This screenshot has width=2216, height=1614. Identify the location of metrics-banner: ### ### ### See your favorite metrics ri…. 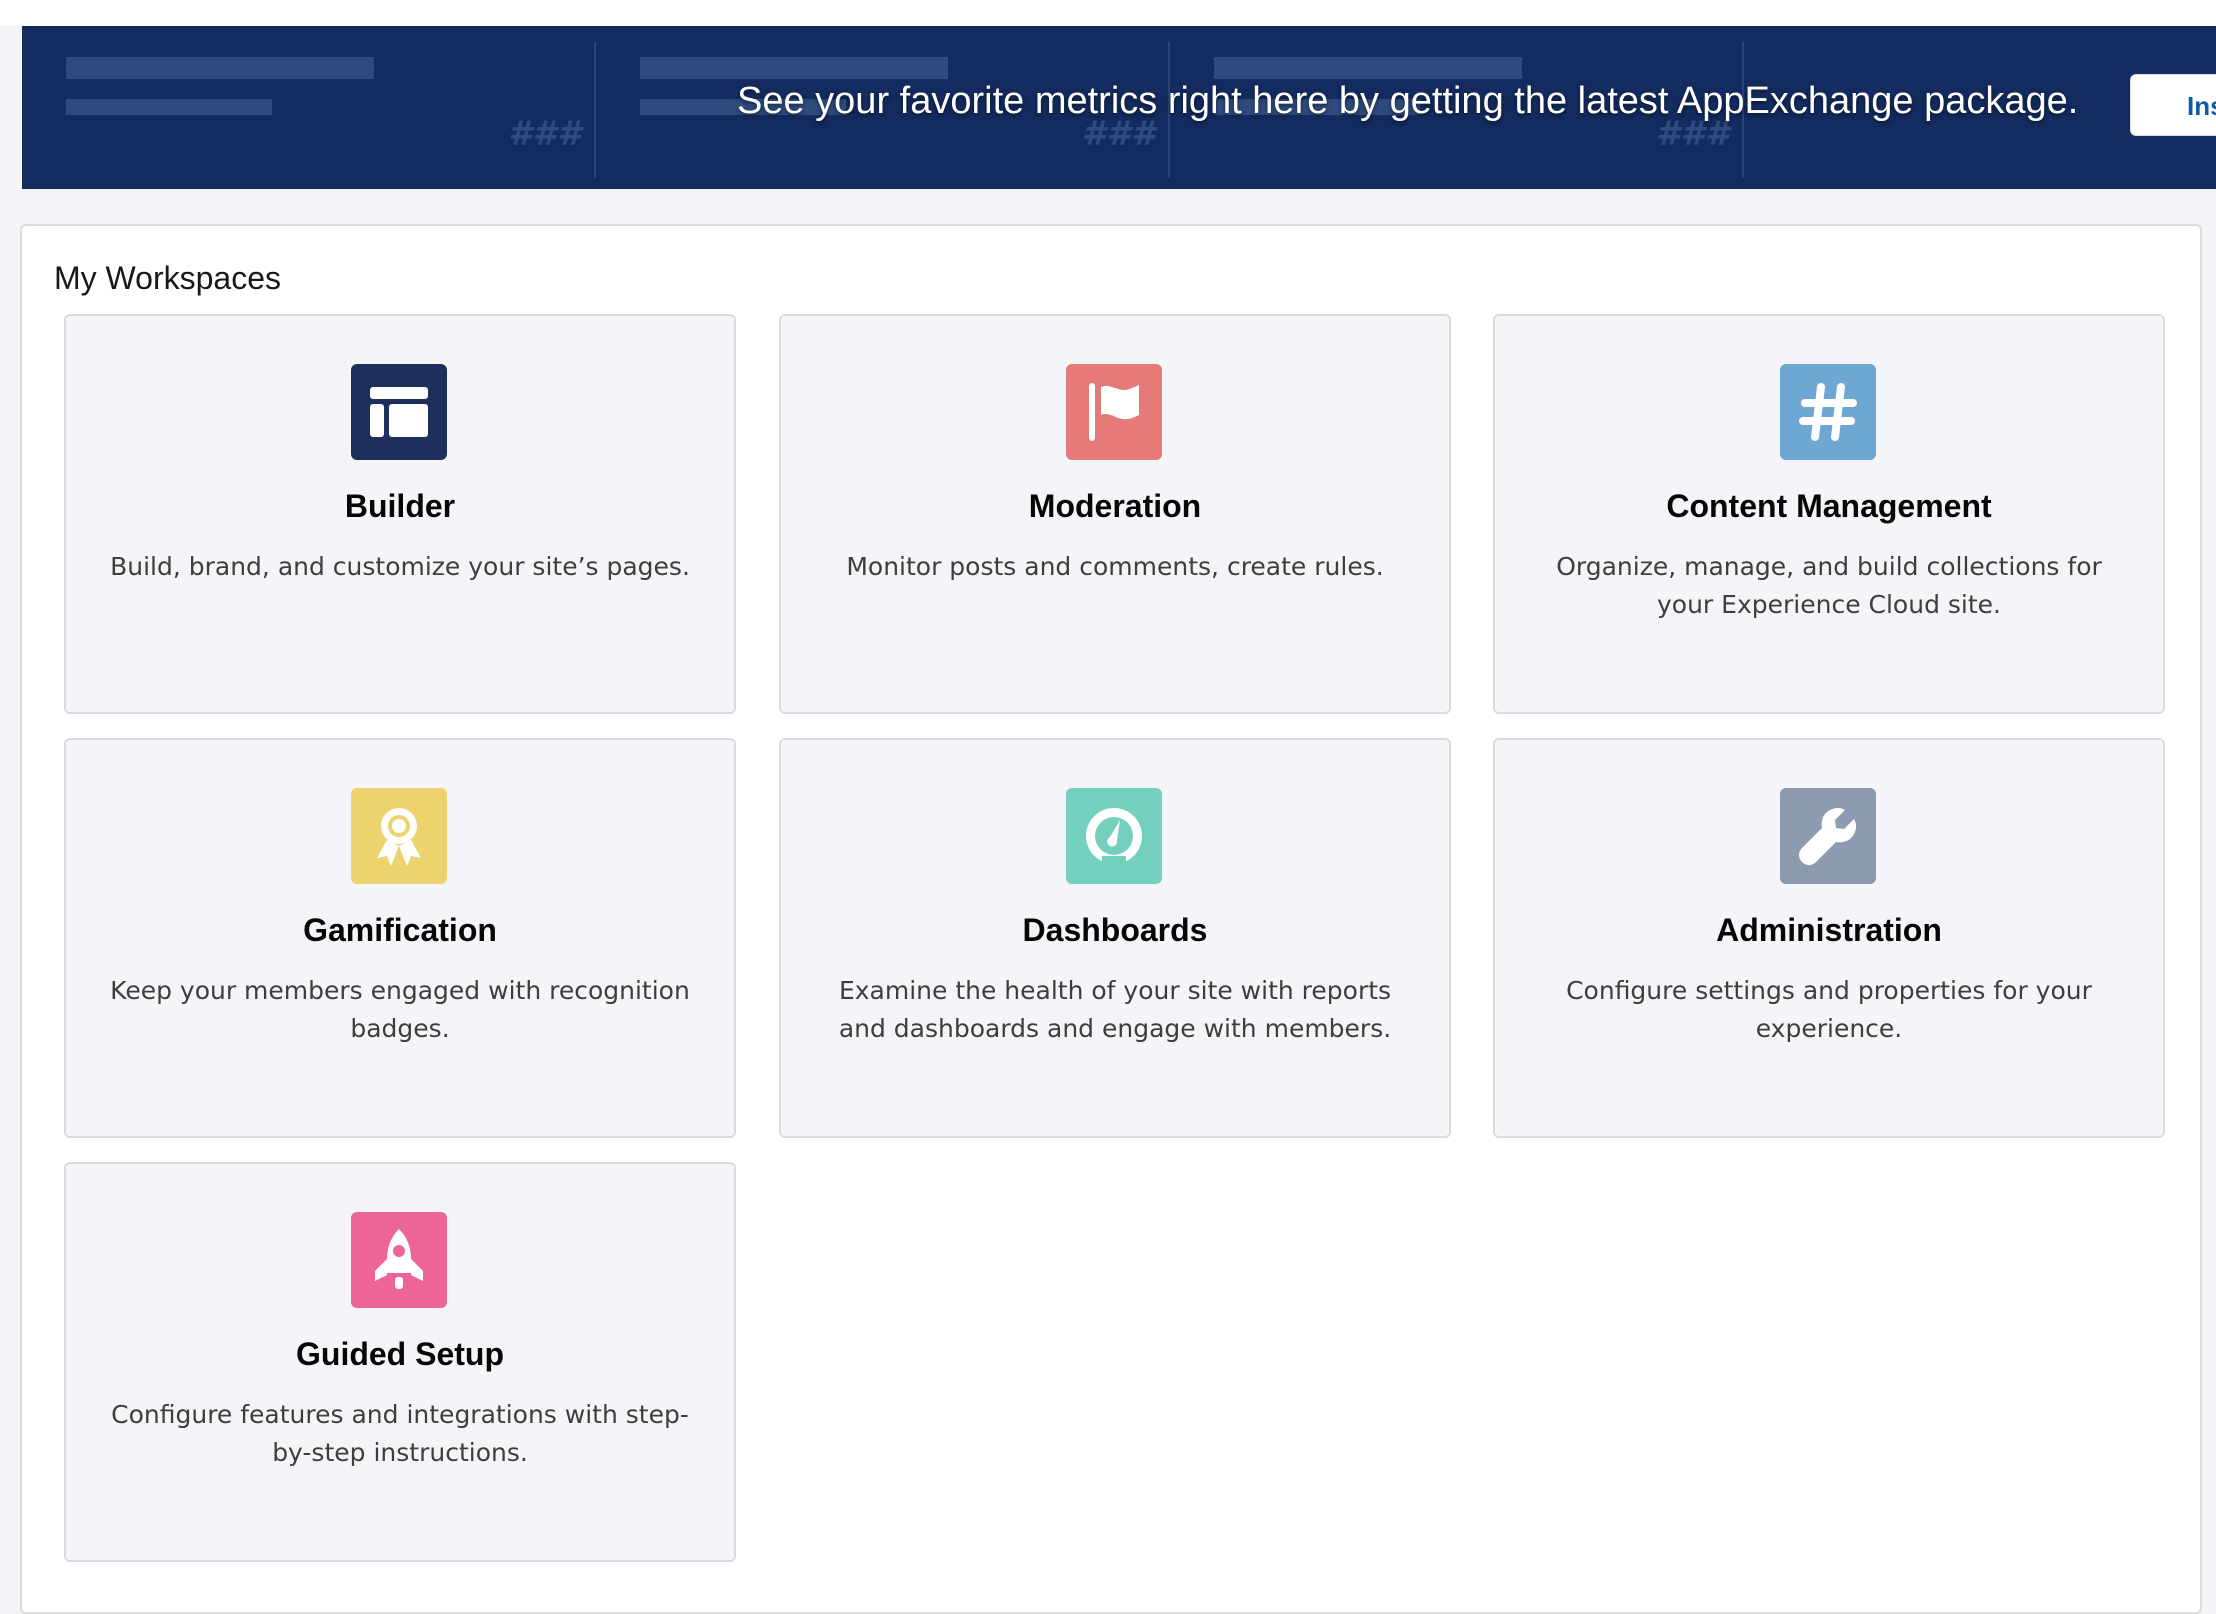
(1119, 107).